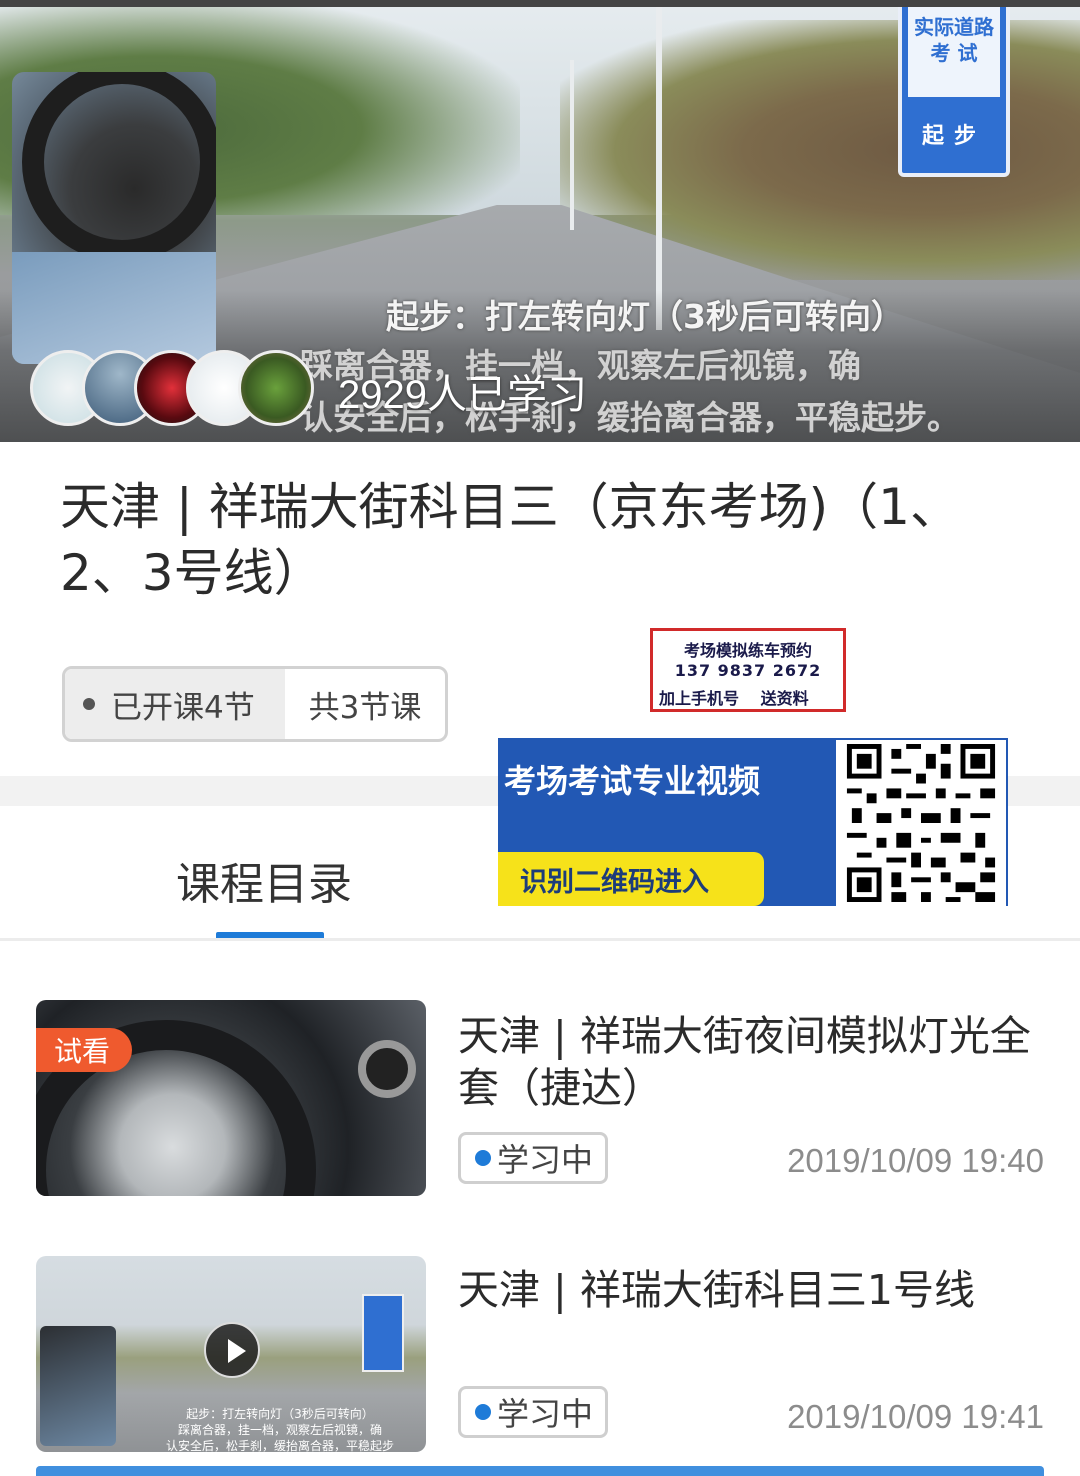 The width and height of the screenshot is (1080, 1476). Describe the element at coordinates (954, 40) in the screenshot. I see `road-test-sign-title: 实际道路 考 试` at that location.